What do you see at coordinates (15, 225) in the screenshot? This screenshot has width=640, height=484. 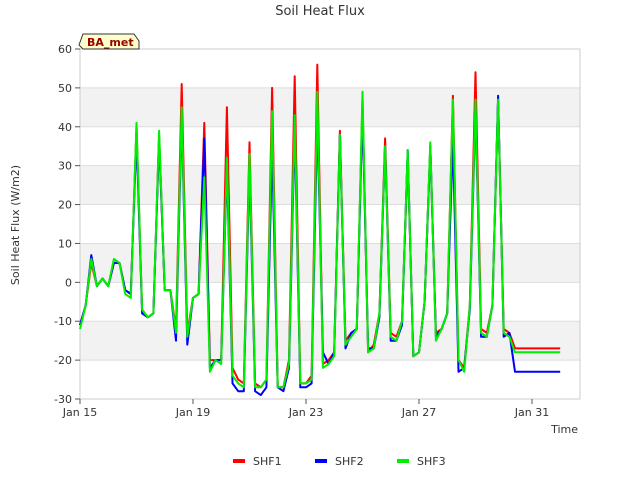 I see `y-axis-label: Soil Heat Flux (W/m2)` at bounding box center [15, 225].